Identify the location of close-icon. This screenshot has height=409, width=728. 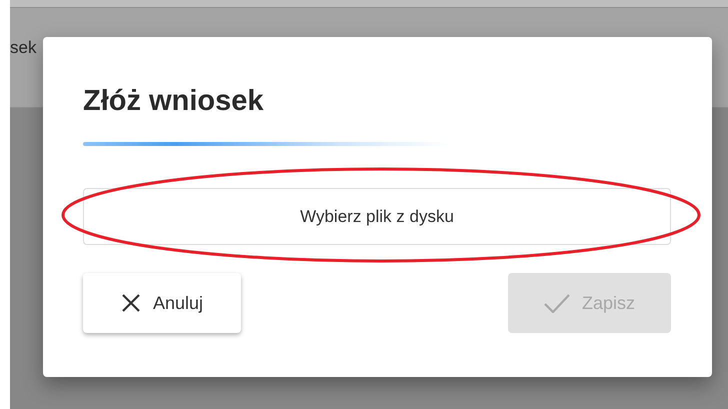
(130, 303).